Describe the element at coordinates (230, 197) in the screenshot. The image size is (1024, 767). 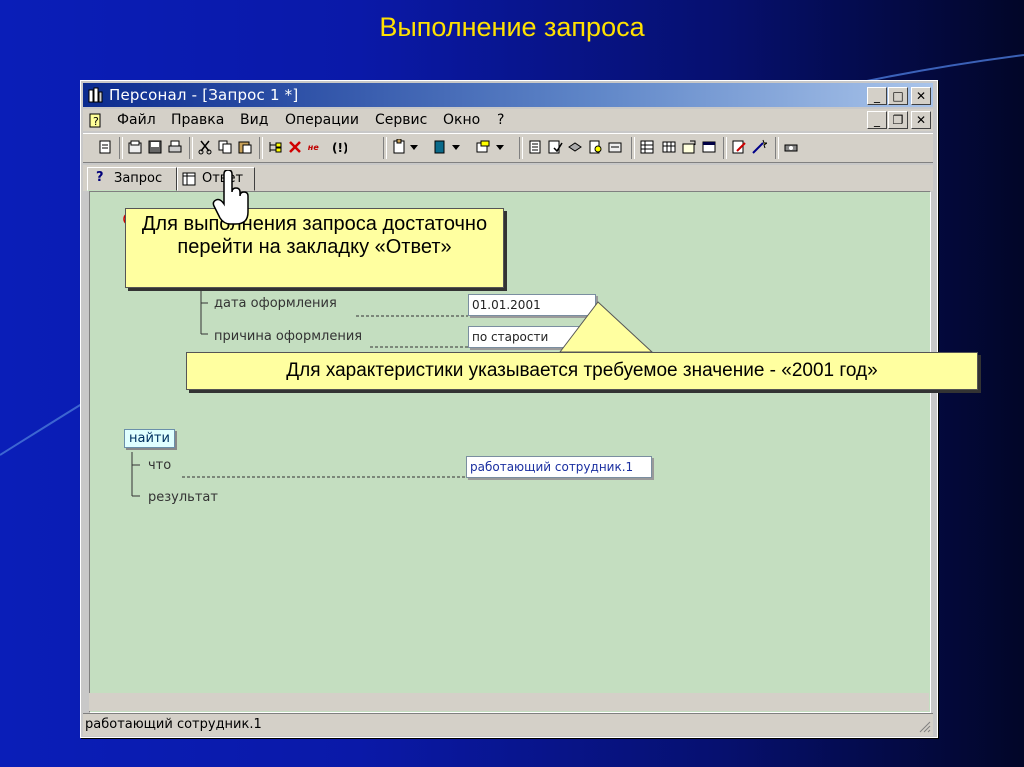
I see `hand-cursor-icon` at that location.